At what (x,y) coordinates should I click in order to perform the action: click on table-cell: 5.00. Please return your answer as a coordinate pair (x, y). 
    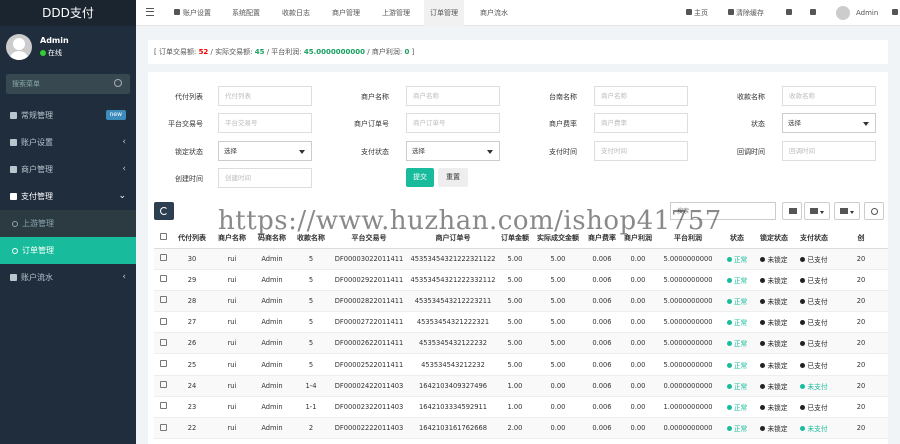
    Looking at the image, I should click on (515, 364).